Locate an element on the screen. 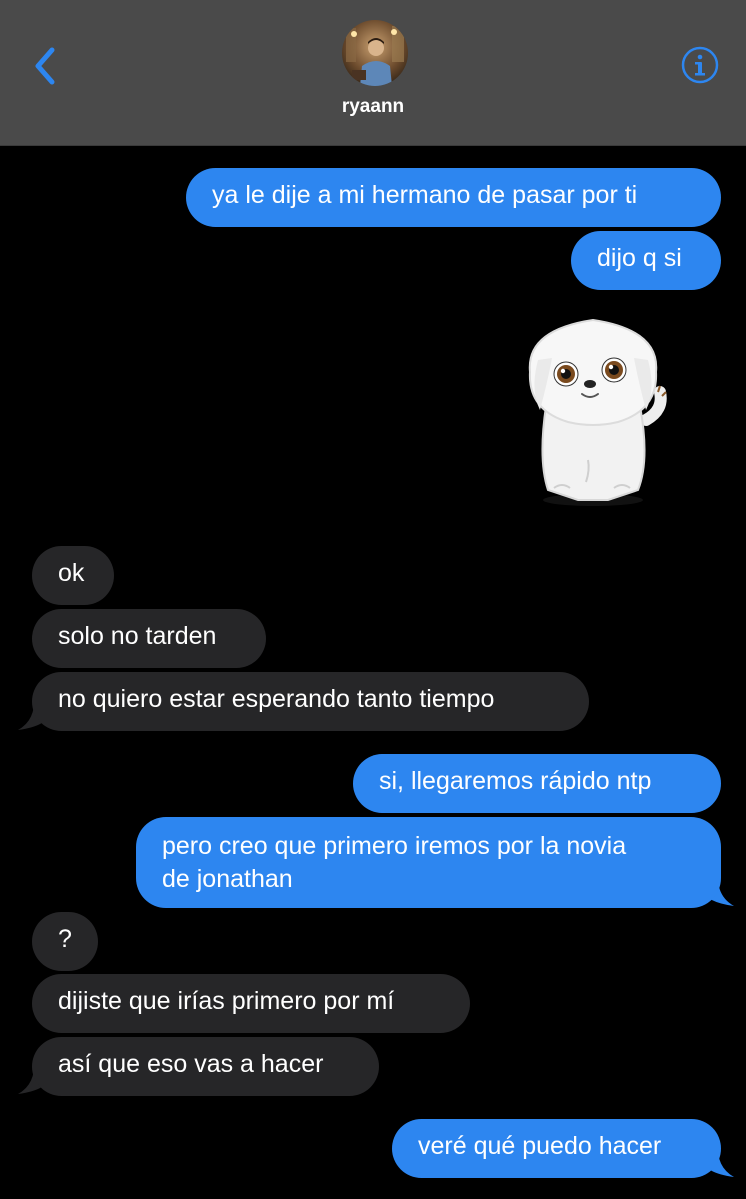 The image size is (746, 1199). message-text-line: de jonathan is located at coordinates (227, 879).